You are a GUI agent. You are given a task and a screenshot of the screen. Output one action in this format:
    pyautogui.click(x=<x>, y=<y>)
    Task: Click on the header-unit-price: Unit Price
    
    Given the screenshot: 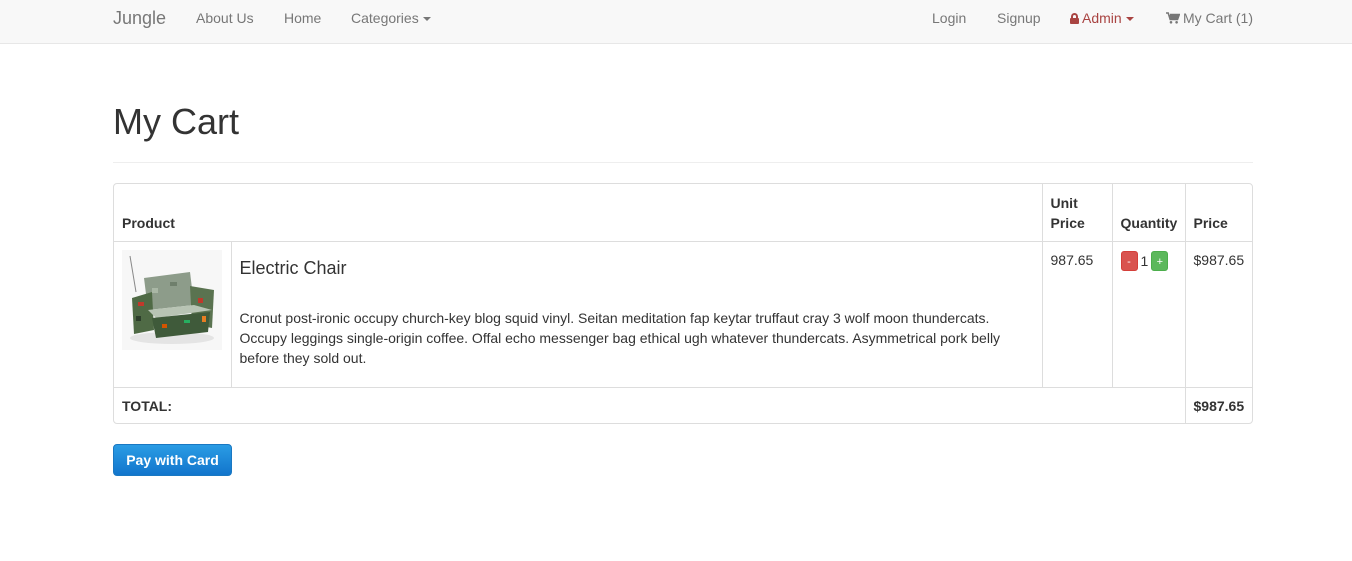 What is the action you would take?
    pyautogui.click(x=1077, y=213)
    